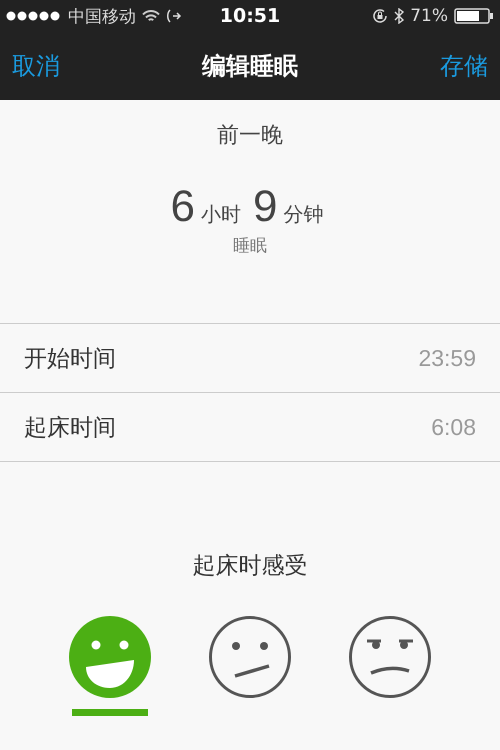 The image size is (500, 750). Describe the element at coordinates (250, 358) in the screenshot. I see `time-row: 开始时间 23:59` at that location.